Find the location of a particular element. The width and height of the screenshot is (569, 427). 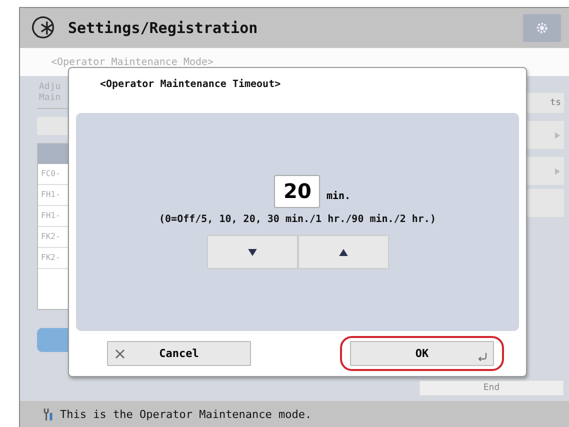

up-triangle-icon is located at coordinates (343, 252).